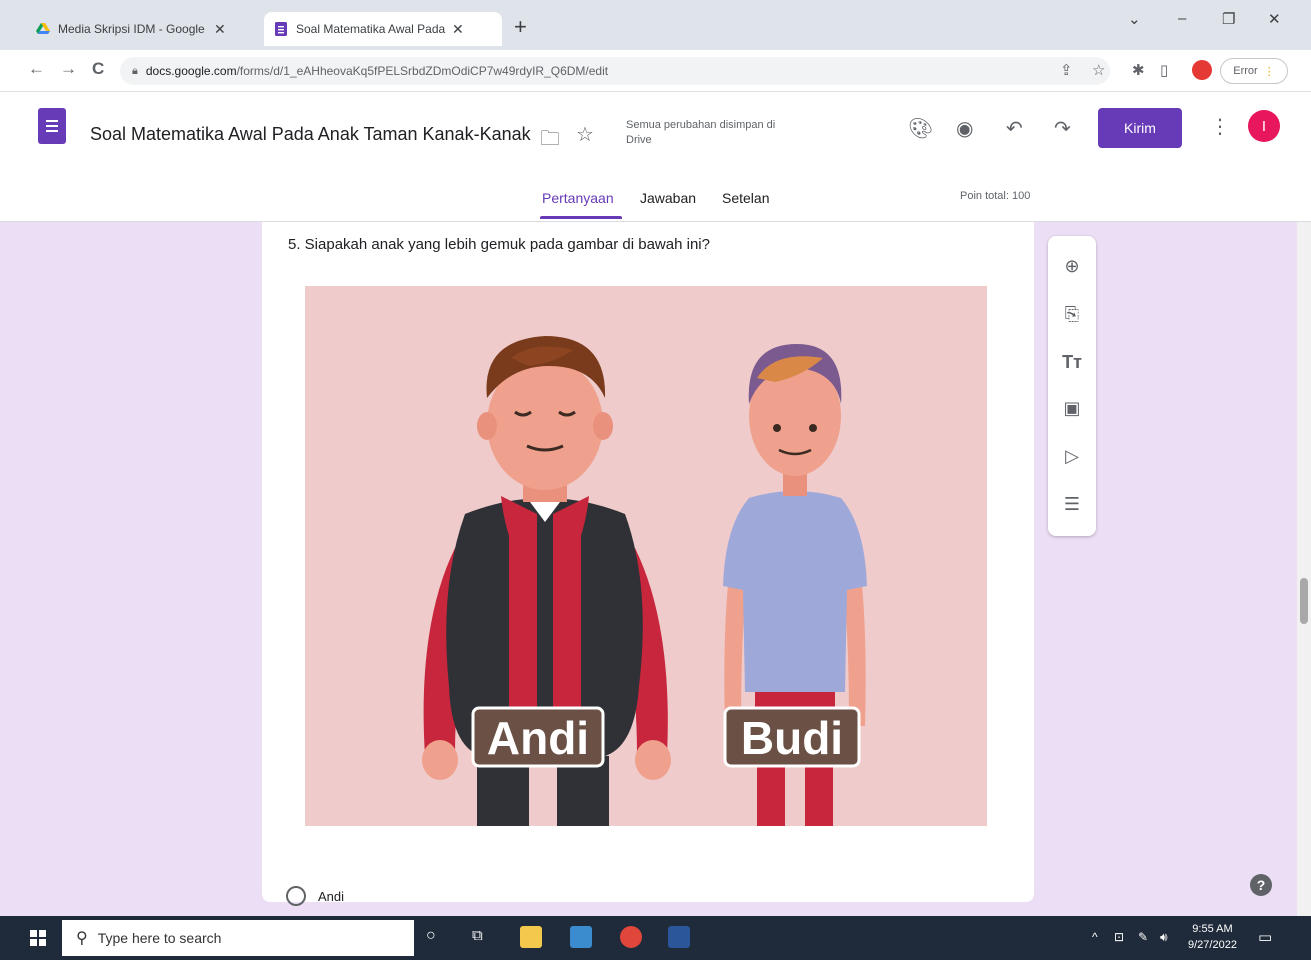 Image resolution: width=1311 pixels, height=960 pixels. What do you see at coordinates (1212, 929) in the screenshot?
I see `clock-time: 9:55 AM` at bounding box center [1212, 929].